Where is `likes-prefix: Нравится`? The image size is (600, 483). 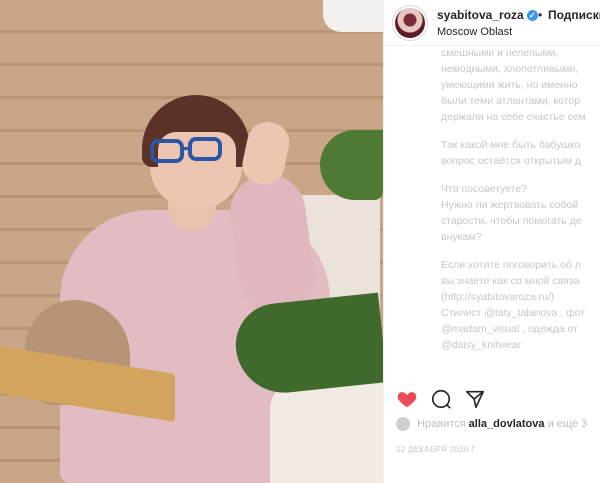 likes-prefix: Нравится is located at coordinates (441, 423).